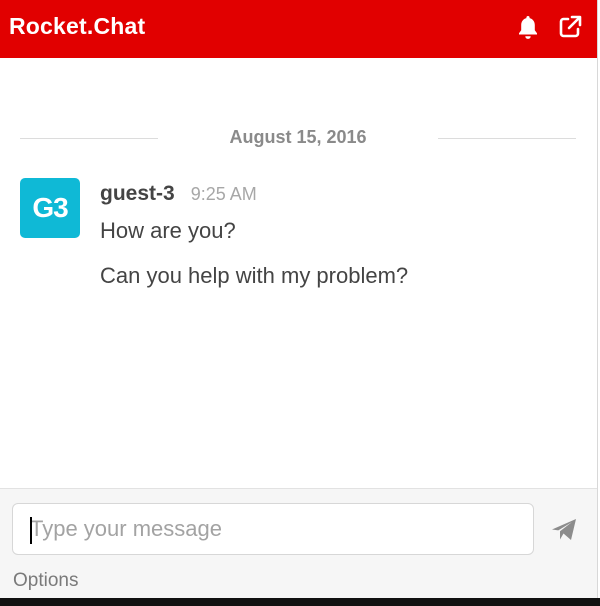 The width and height of the screenshot is (600, 606). I want to click on date-divider: August 15, 2016, so click(298, 138).